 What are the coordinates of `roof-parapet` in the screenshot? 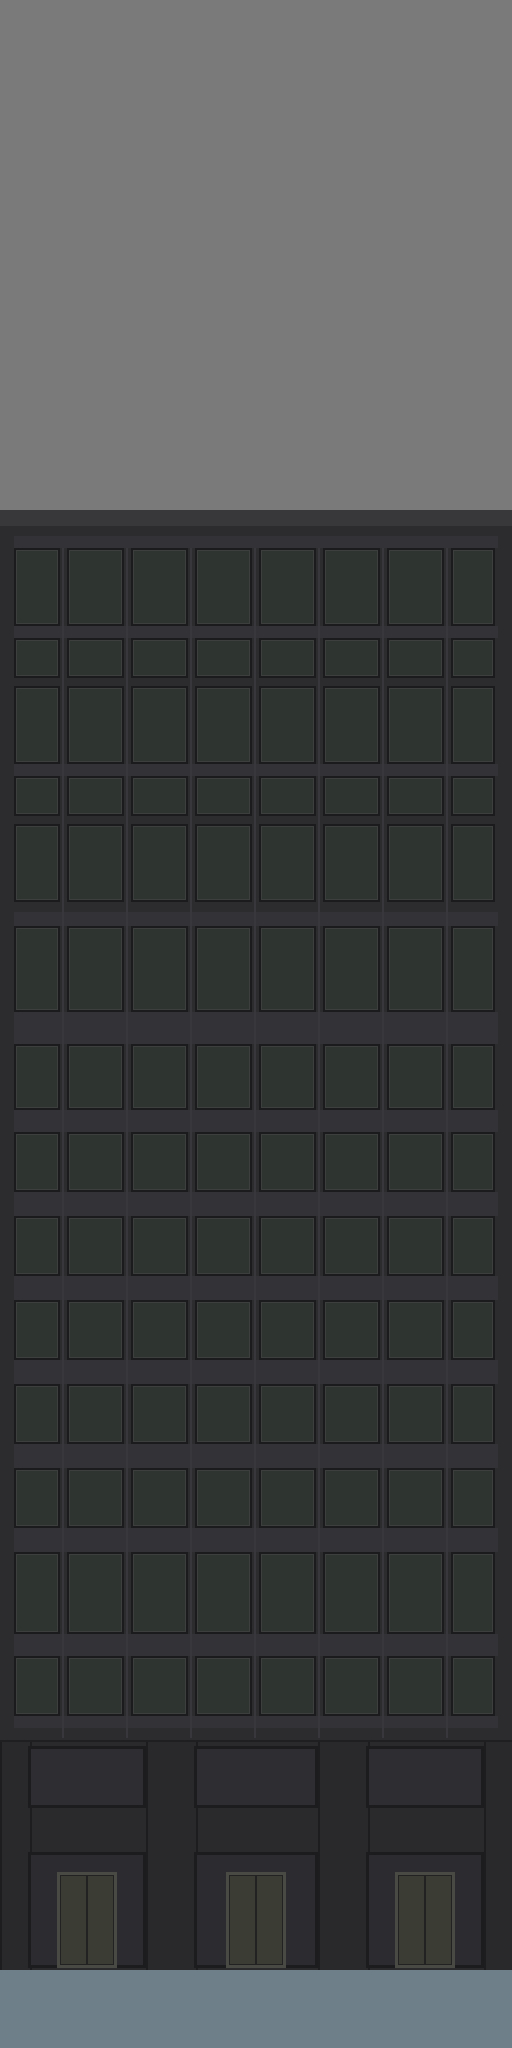 It's located at (256, 518).